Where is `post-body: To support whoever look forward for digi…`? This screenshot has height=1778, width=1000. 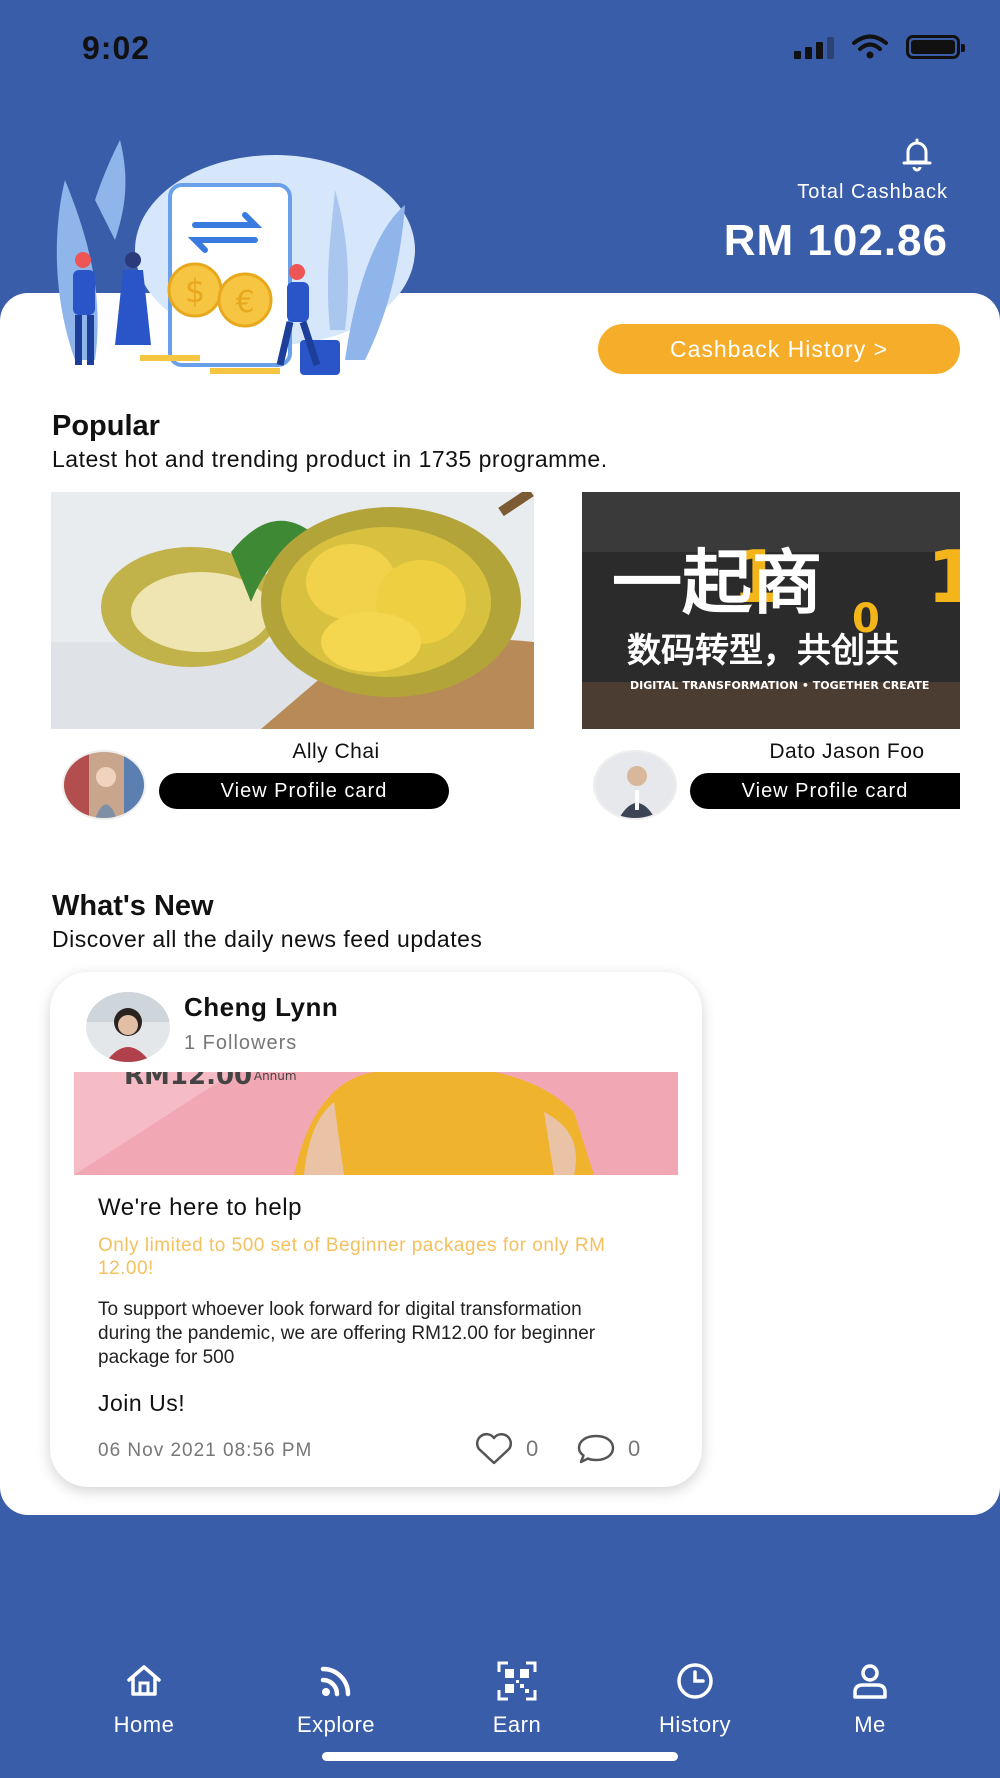
post-body: To support whoever look forward for digi… is located at coordinates (347, 1333).